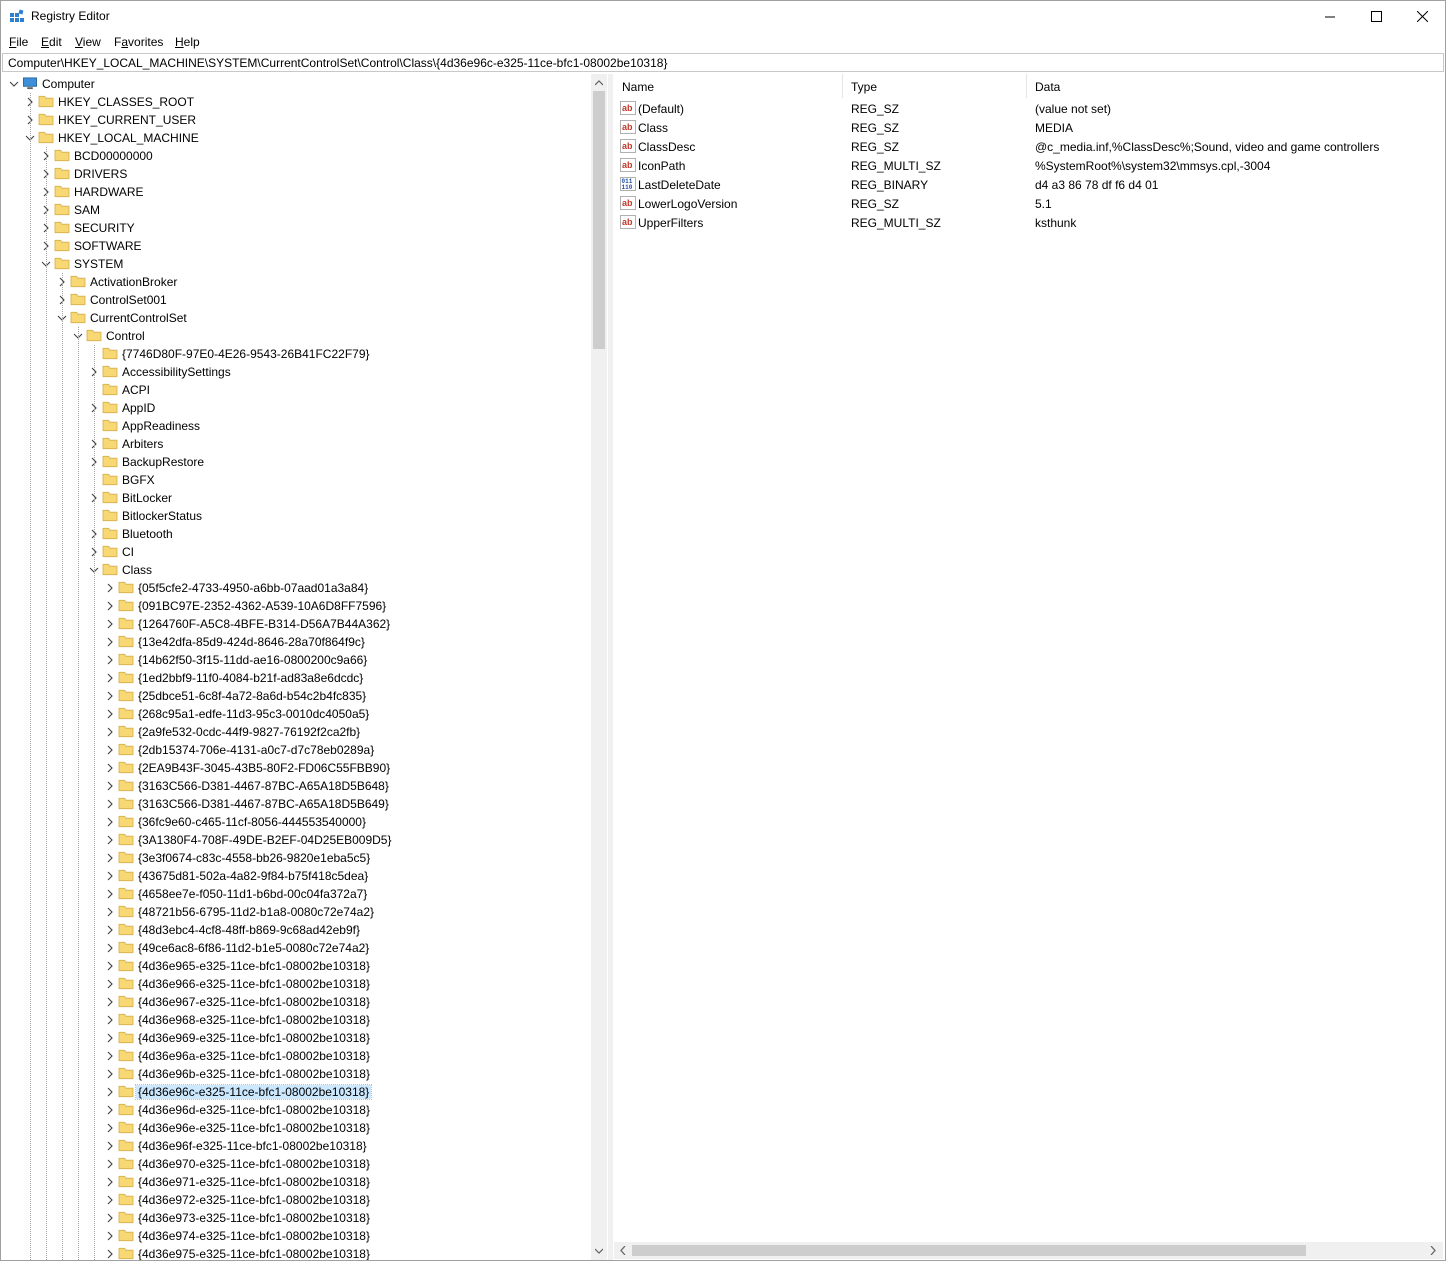 The height and width of the screenshot is (1261, 1446). Describe the element at coordinates (296, 948) in the screenshot. I see `tree-node: {49ce6ac8-6f86-11d2-b1e5-0080c72e74a2}` at that location.